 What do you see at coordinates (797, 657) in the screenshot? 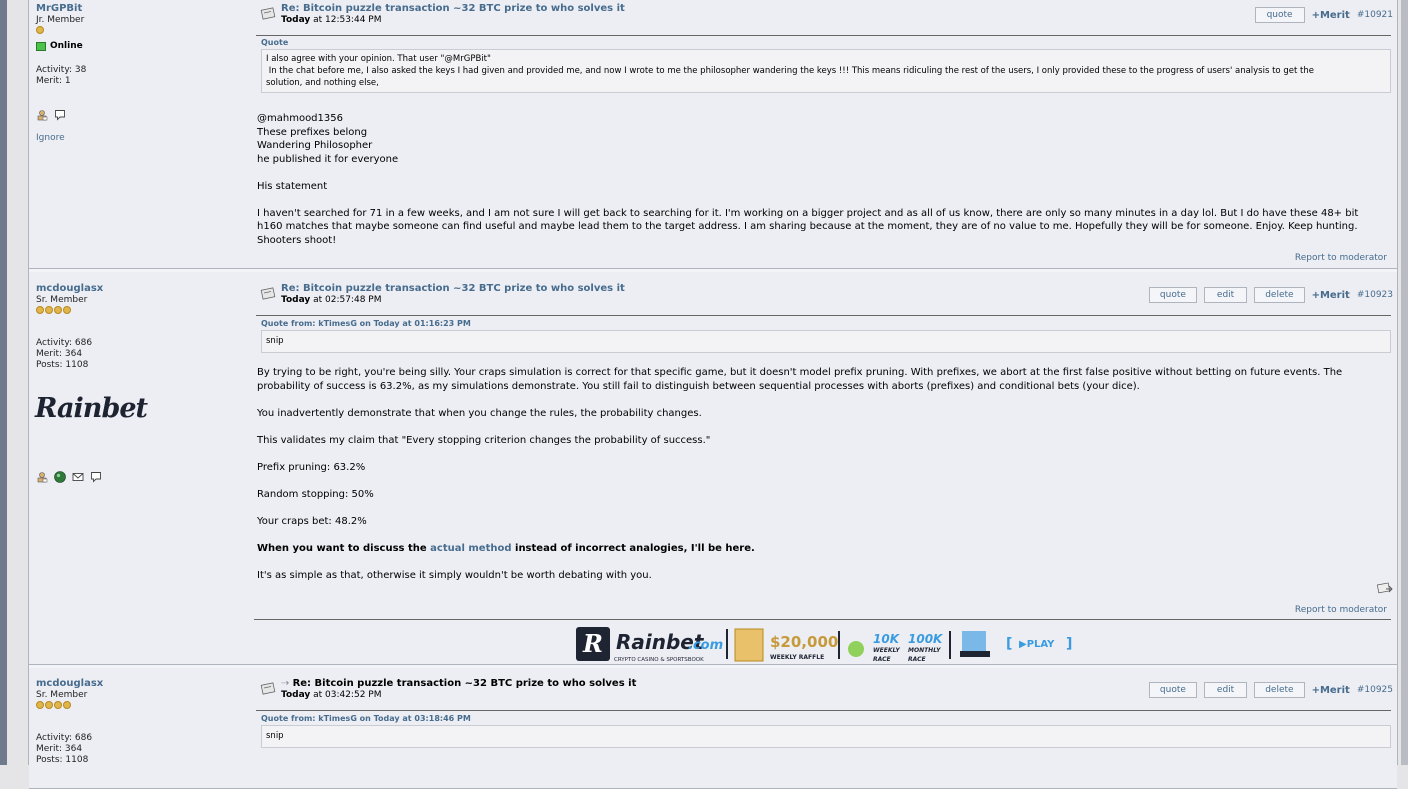
I see `ad-prize-sub: WEEKLY RAFFLE` at bounding box center [797, 657].